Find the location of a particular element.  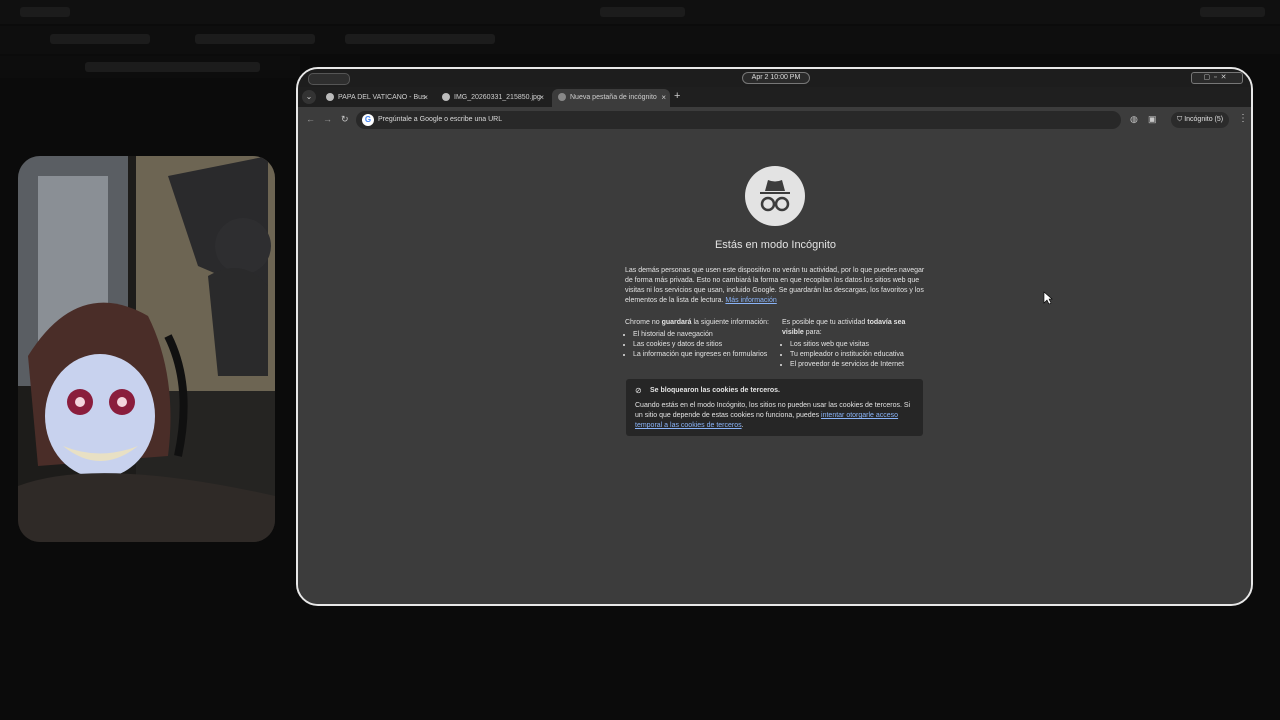

list-item: Tu empleador o institución educativa is located at coordinates (858, 355).